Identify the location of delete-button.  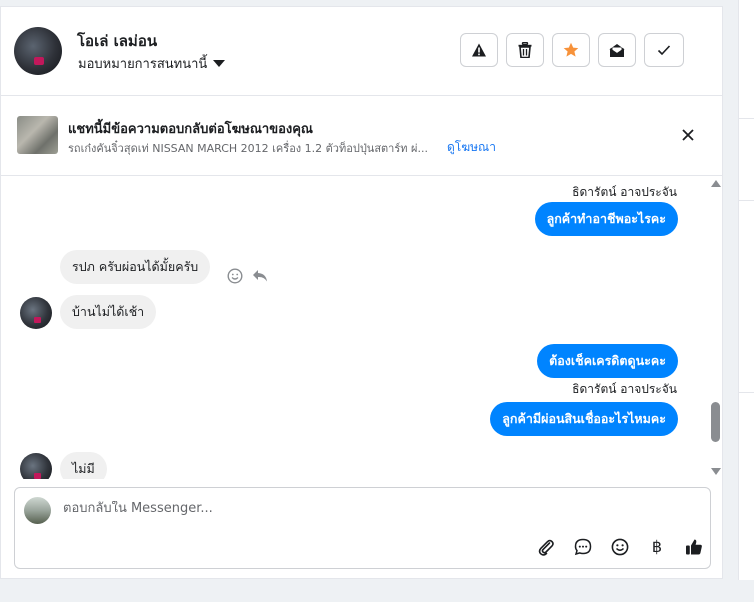
(525, 50).